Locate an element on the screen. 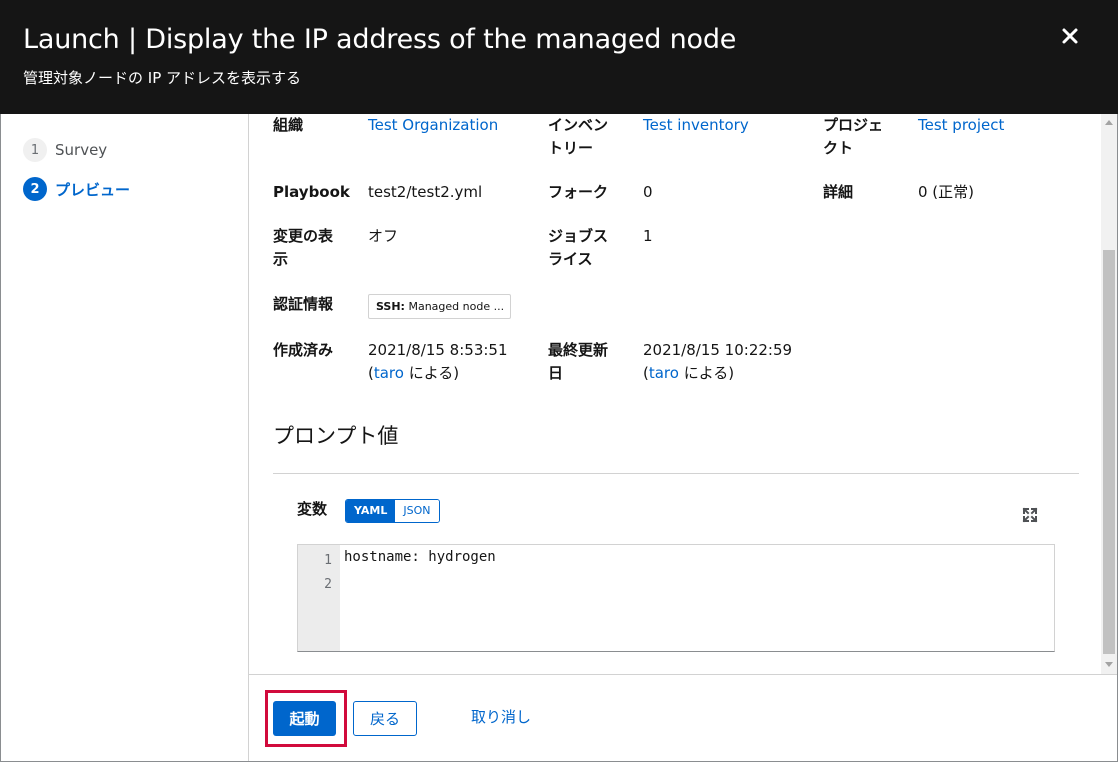 The image size is (1118, 762). nav-step-preview: 2 プレビュー is located at coordinates (76, 189).